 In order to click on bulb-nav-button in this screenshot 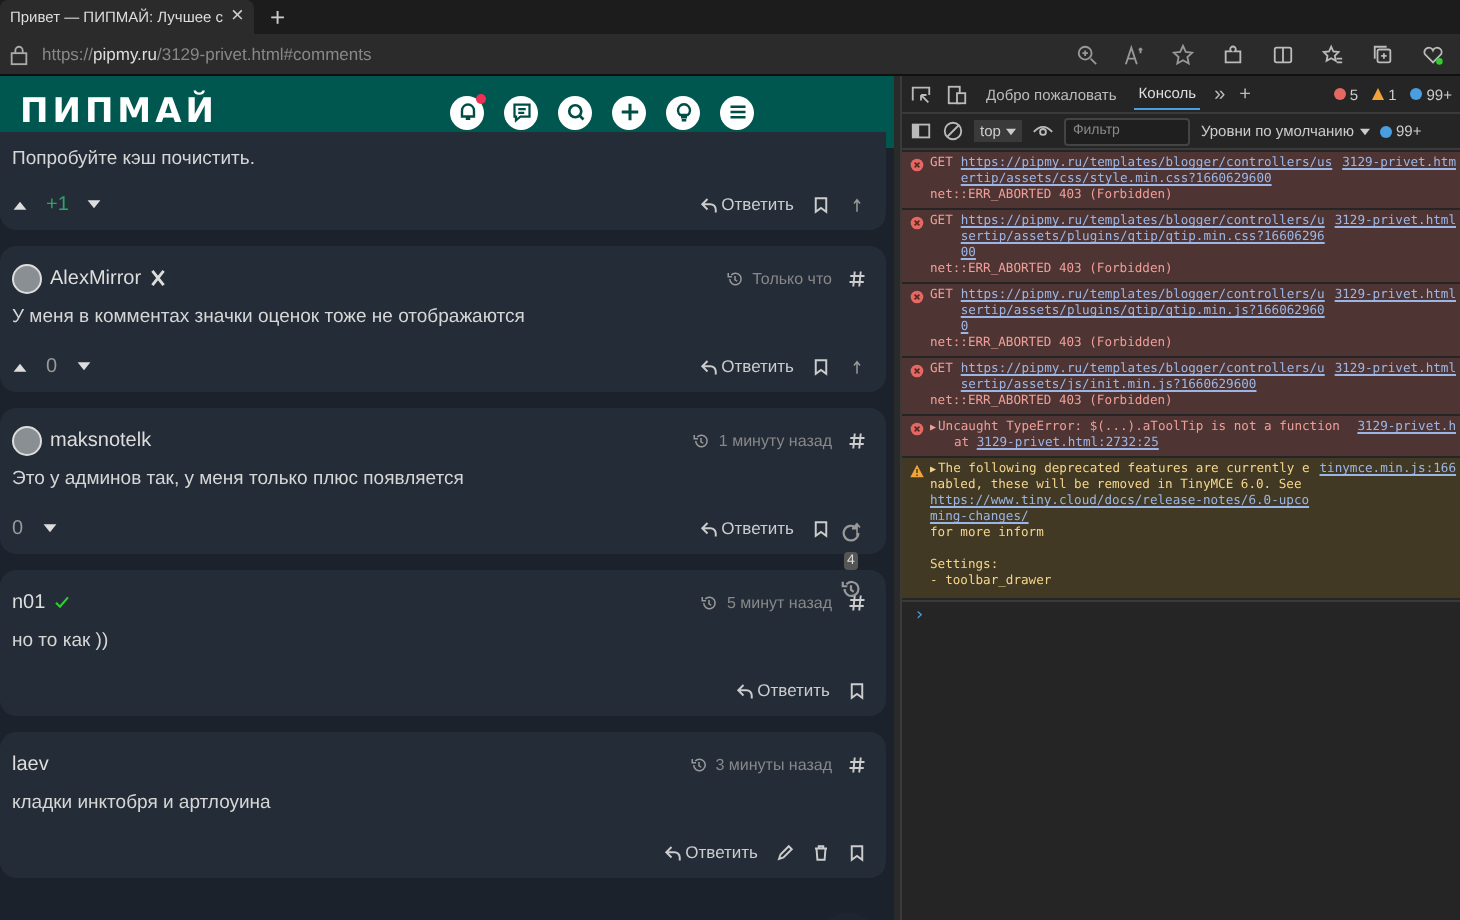, I will do `click(683, 112)`.